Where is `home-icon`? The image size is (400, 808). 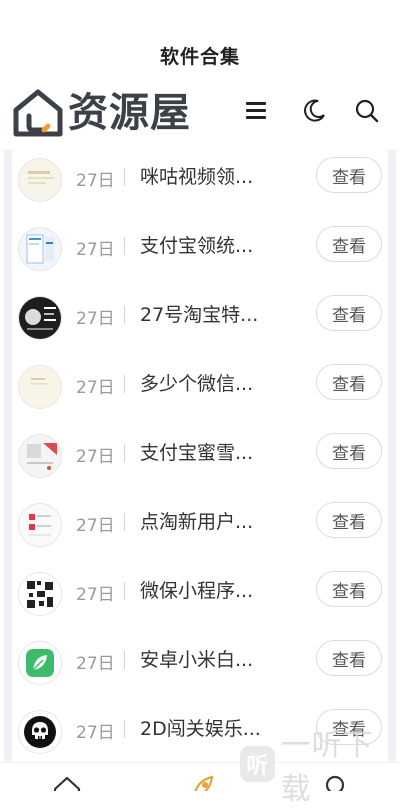 home-icon is located at coordinates (67, 782).